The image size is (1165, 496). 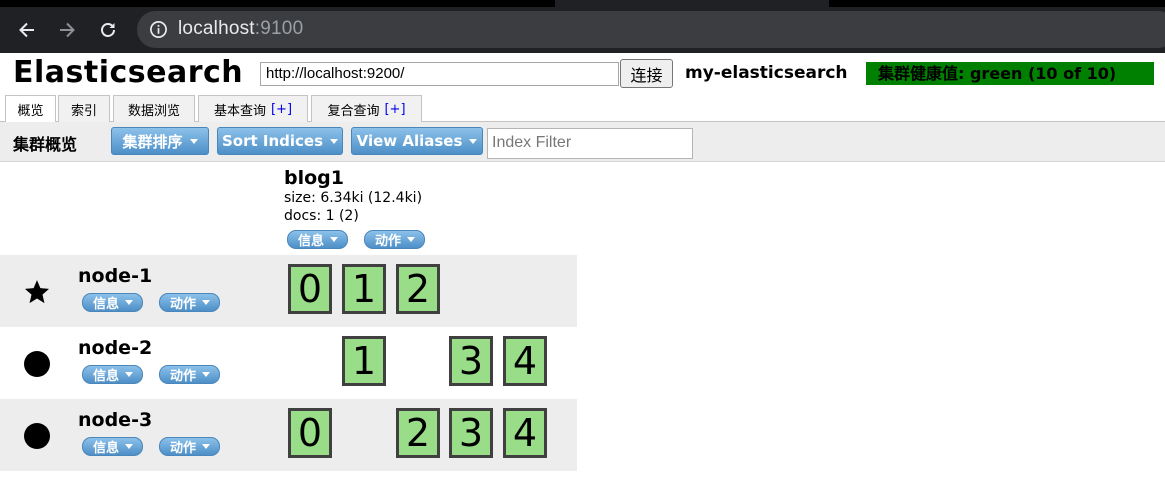 I want to click on tab-indices: 索引, so click(x=84, y=108).